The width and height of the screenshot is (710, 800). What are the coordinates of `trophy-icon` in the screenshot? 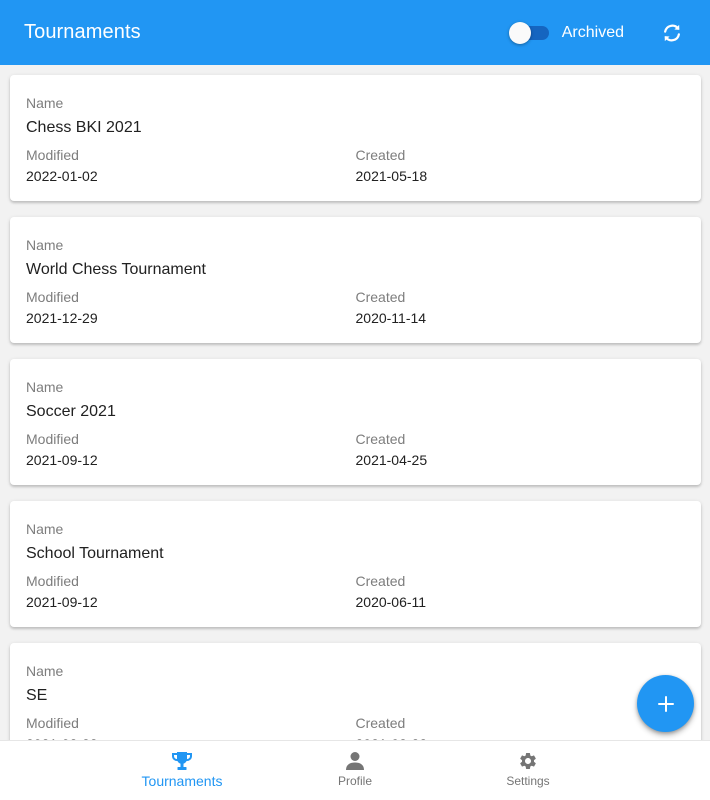 It's located at (182, 761).